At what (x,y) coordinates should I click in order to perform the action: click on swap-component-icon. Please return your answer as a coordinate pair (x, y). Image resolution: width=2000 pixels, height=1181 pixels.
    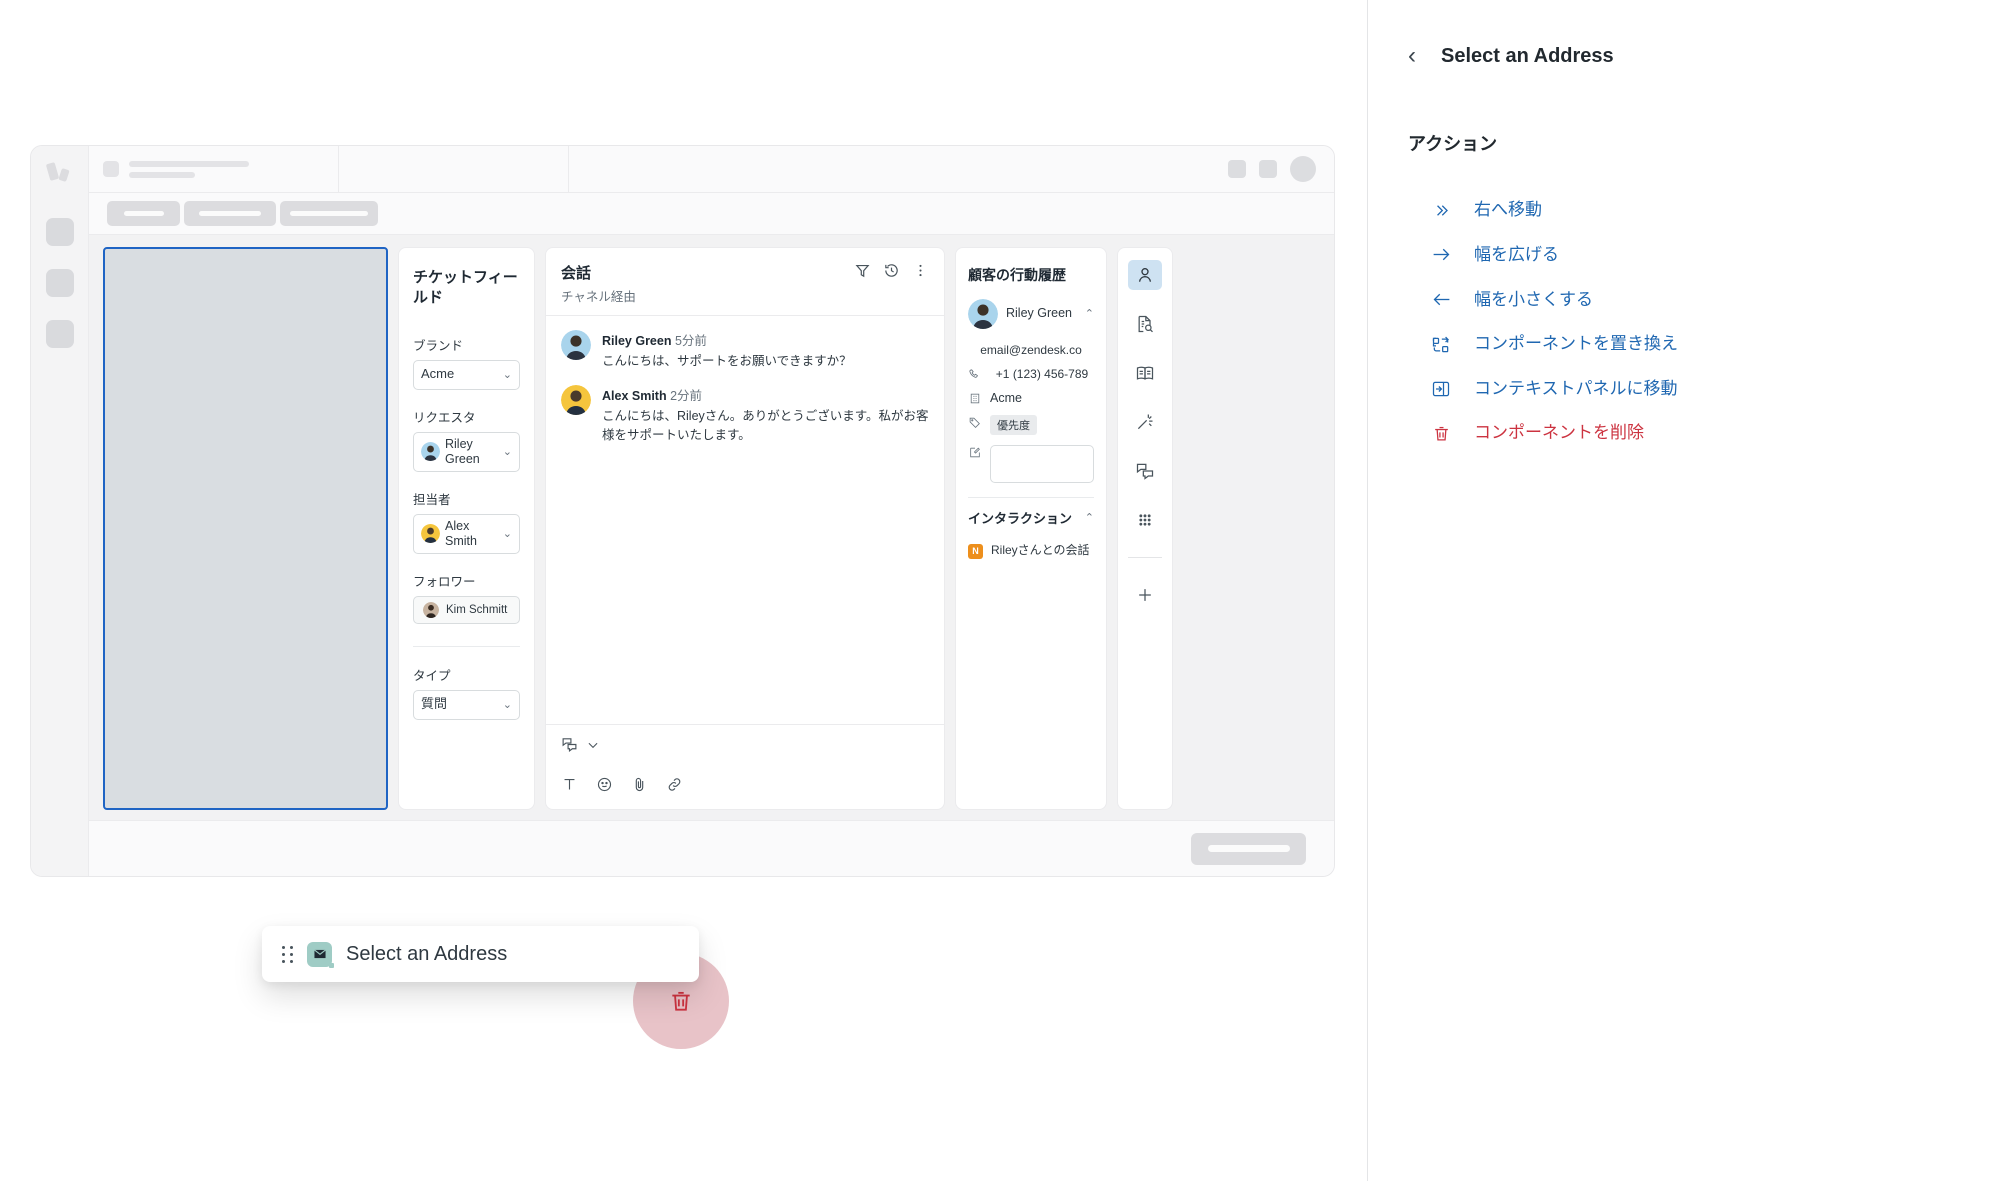
    Looking at the image, I should click on (1441, 345).